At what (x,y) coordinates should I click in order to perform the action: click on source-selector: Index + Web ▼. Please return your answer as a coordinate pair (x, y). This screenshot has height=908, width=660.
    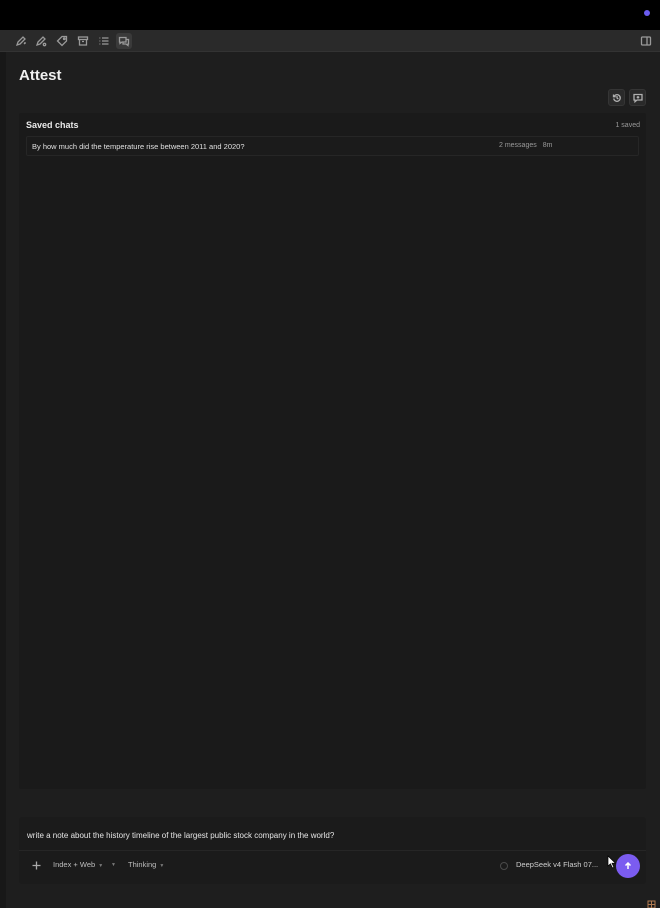
    Looking at the image, I should click on (78, 864).